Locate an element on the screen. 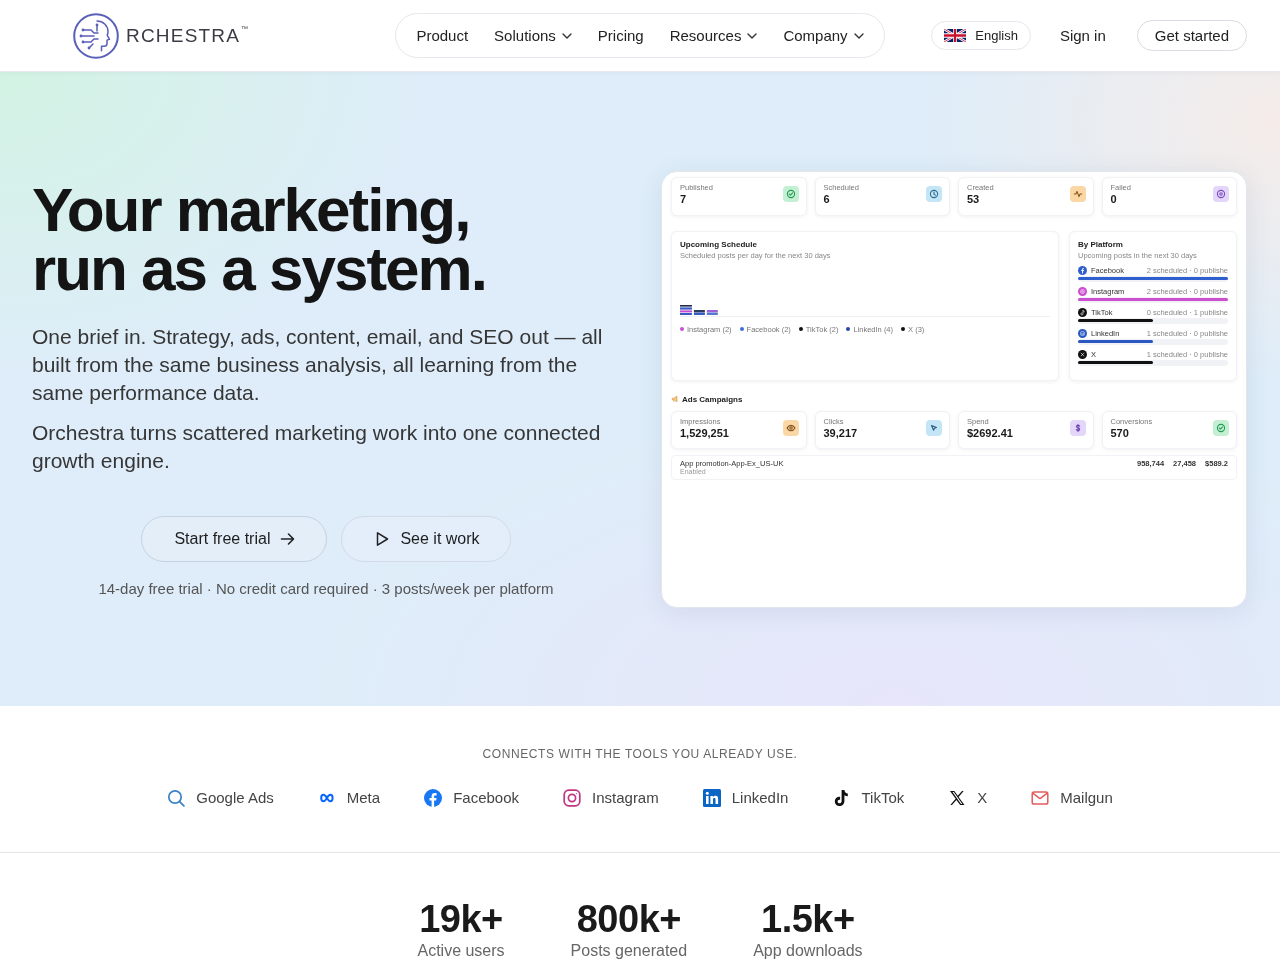 The width and height of the screenshot is (1280, 960). stat-value: 39,217 is located at coordinates (840, 433).